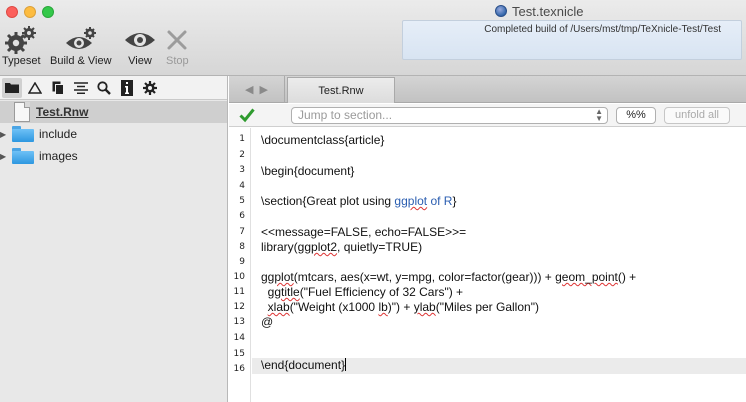 This screenshot has height=402, width=746. Describe the element at coordinates (30, 12) in the screenshot. I see `minimize-window-button` at that location.